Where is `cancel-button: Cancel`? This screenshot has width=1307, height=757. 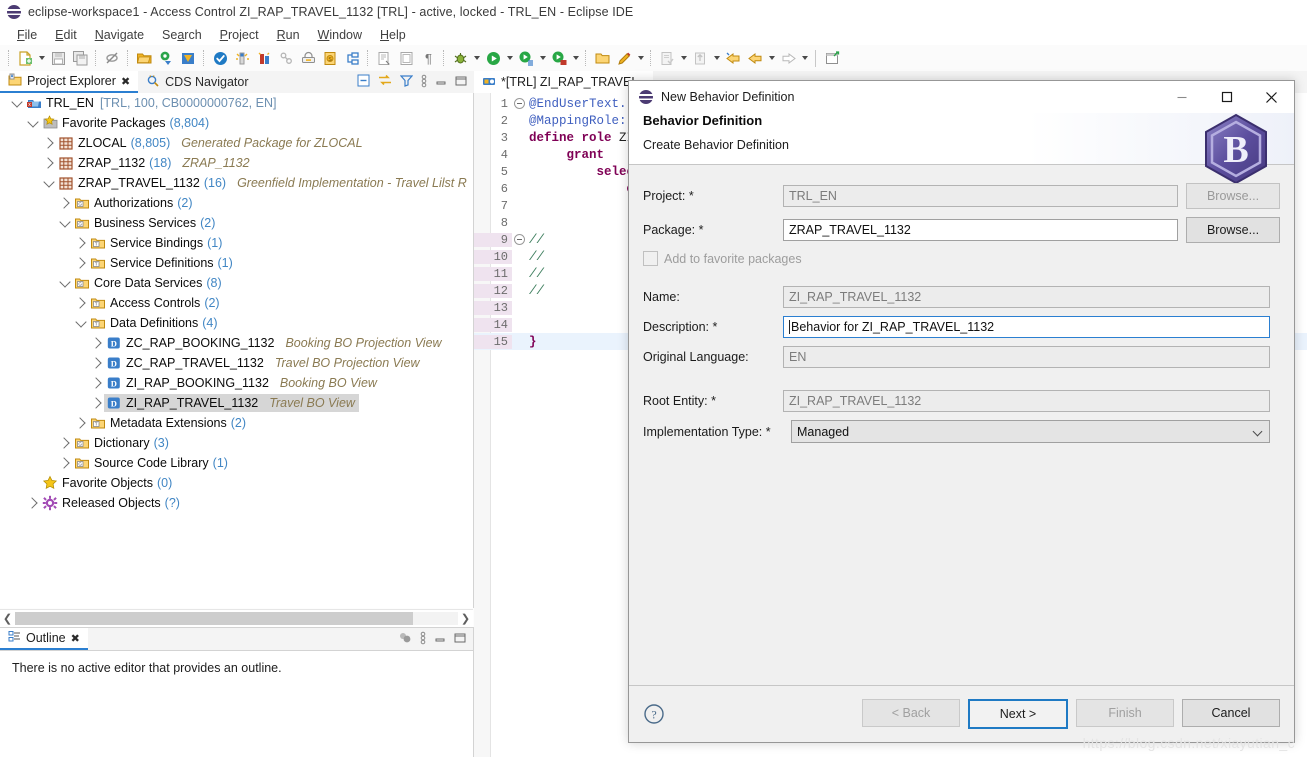
cancel-button: Cancel is located at coordinates (1231, 713).